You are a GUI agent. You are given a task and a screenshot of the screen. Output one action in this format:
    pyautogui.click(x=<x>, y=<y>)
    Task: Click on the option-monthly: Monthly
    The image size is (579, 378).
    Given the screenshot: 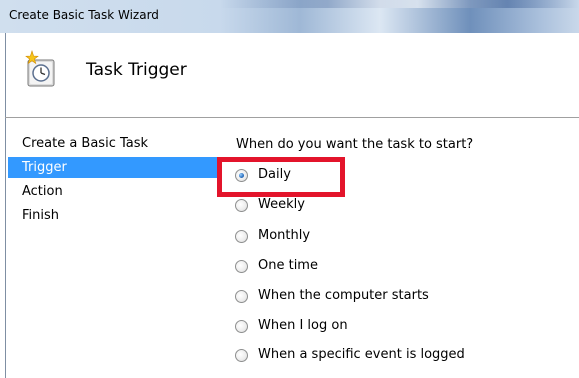 What is the action you would take?
    pyautogui.click(x=381, y=237)
    